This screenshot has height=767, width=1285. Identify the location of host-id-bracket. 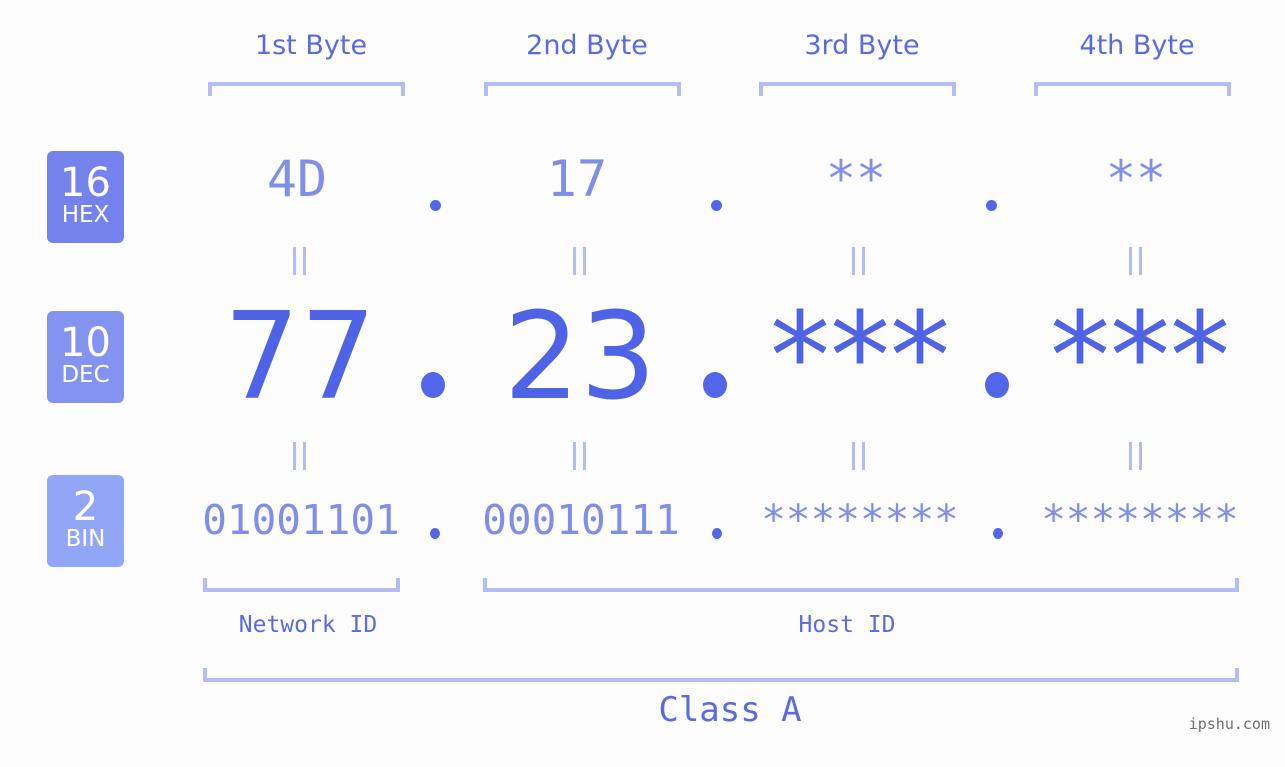
(861, 585).